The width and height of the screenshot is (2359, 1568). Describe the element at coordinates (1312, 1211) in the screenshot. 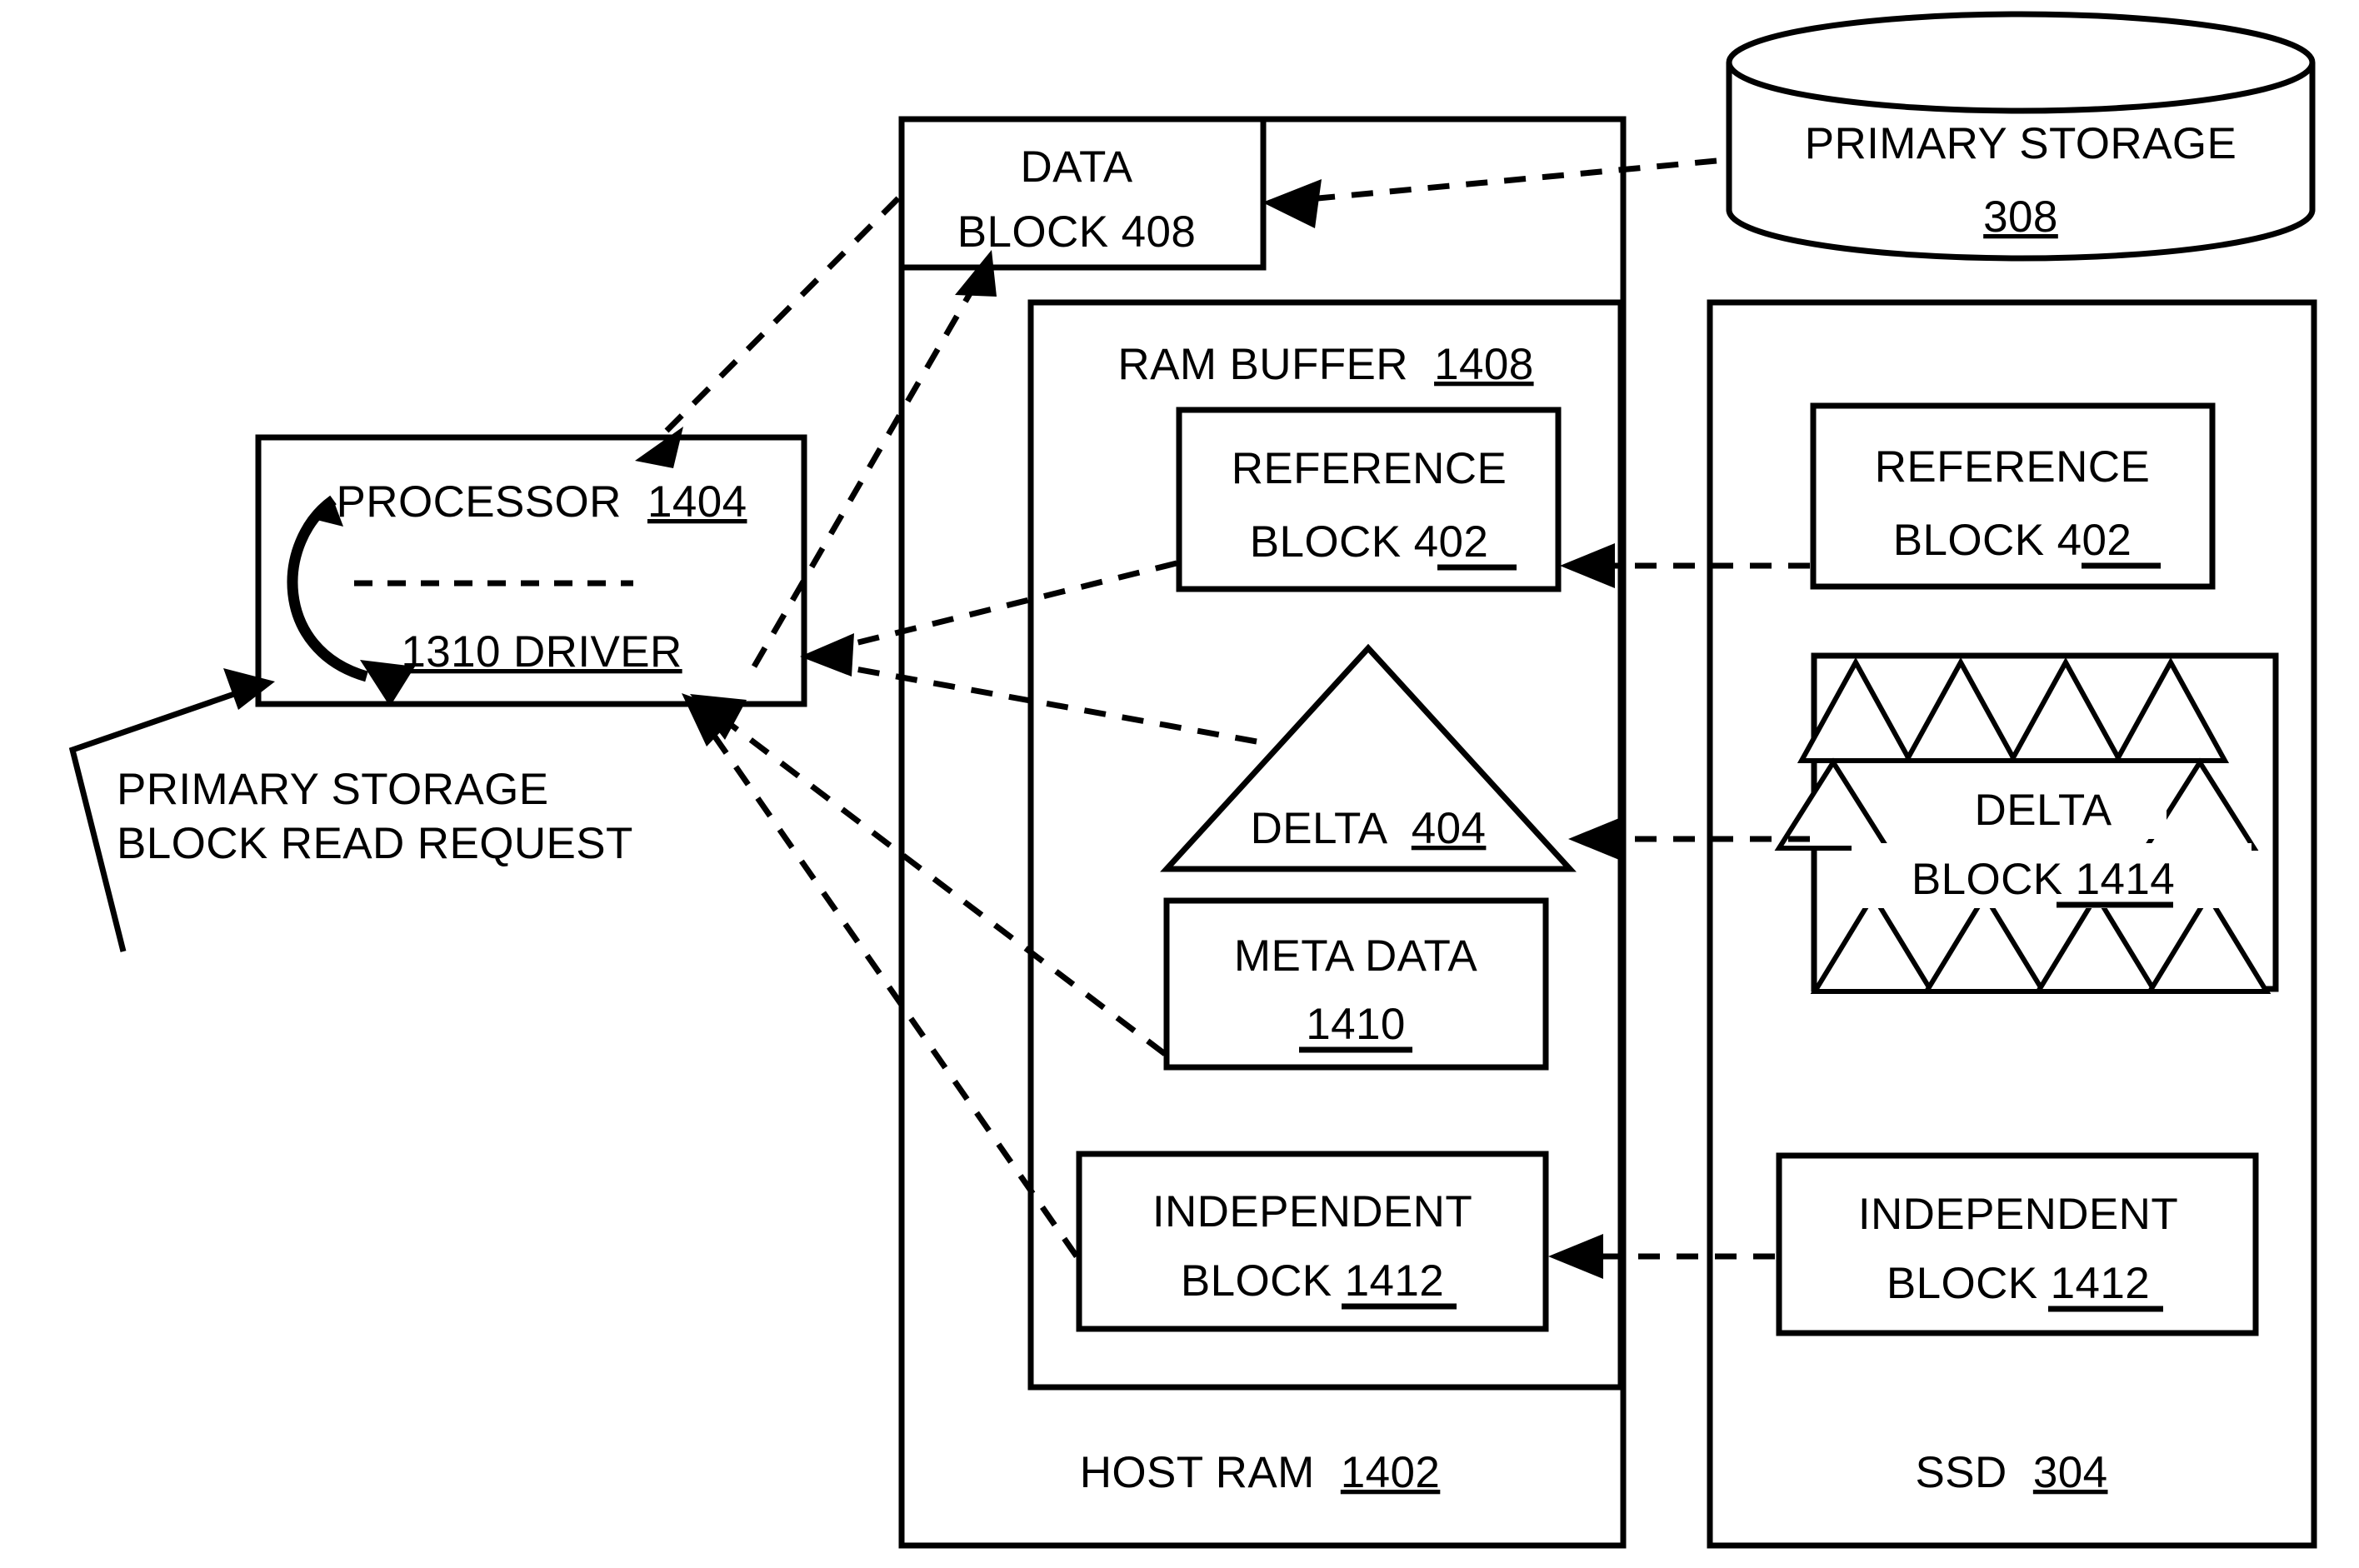

I see `ram-independent-block-line1: INDEPENDENT` at that location.